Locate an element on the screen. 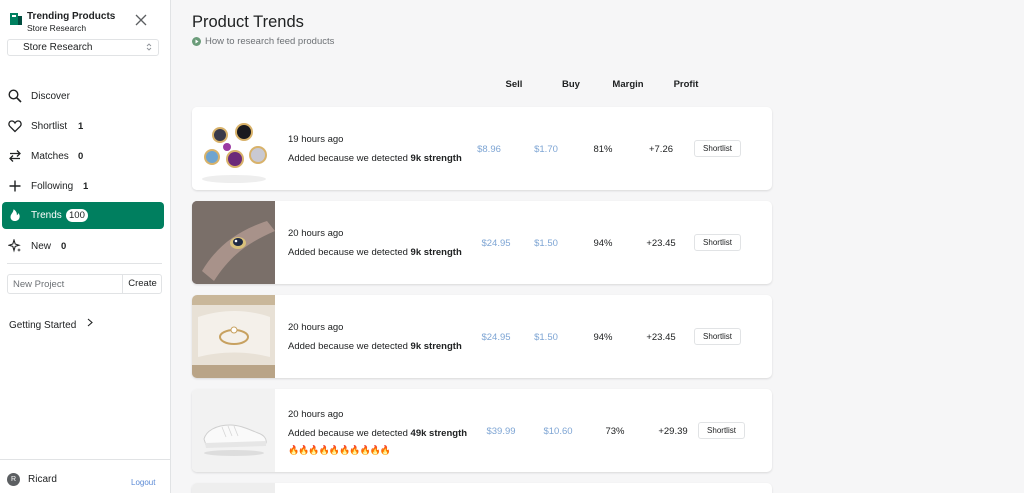 This screenshot has width=1024, height=493. new-project-input is located at coordinates (65, 284).